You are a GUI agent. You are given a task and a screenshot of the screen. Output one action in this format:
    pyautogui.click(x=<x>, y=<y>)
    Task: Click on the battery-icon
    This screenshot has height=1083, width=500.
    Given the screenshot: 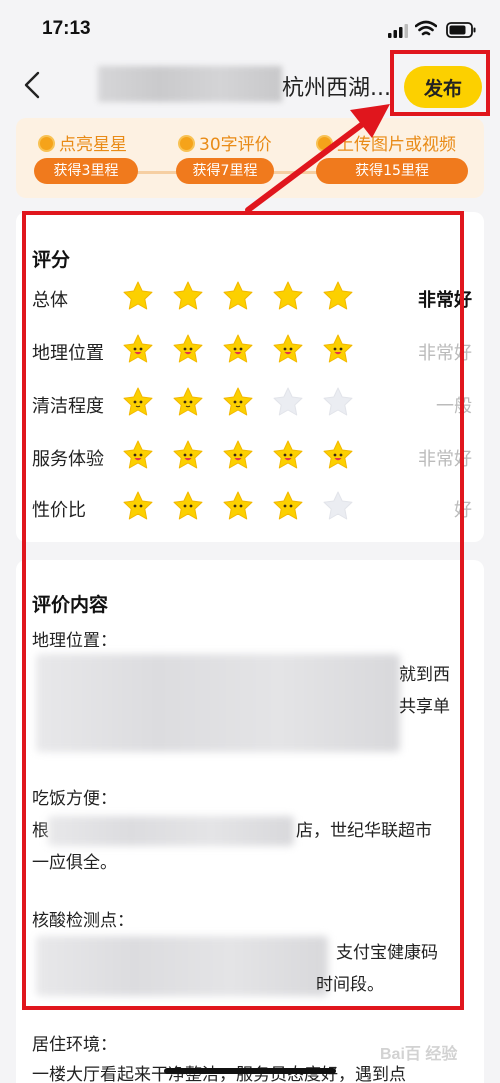 What is the action you would take?
    pyautogui.click(x=461, y=30)
    